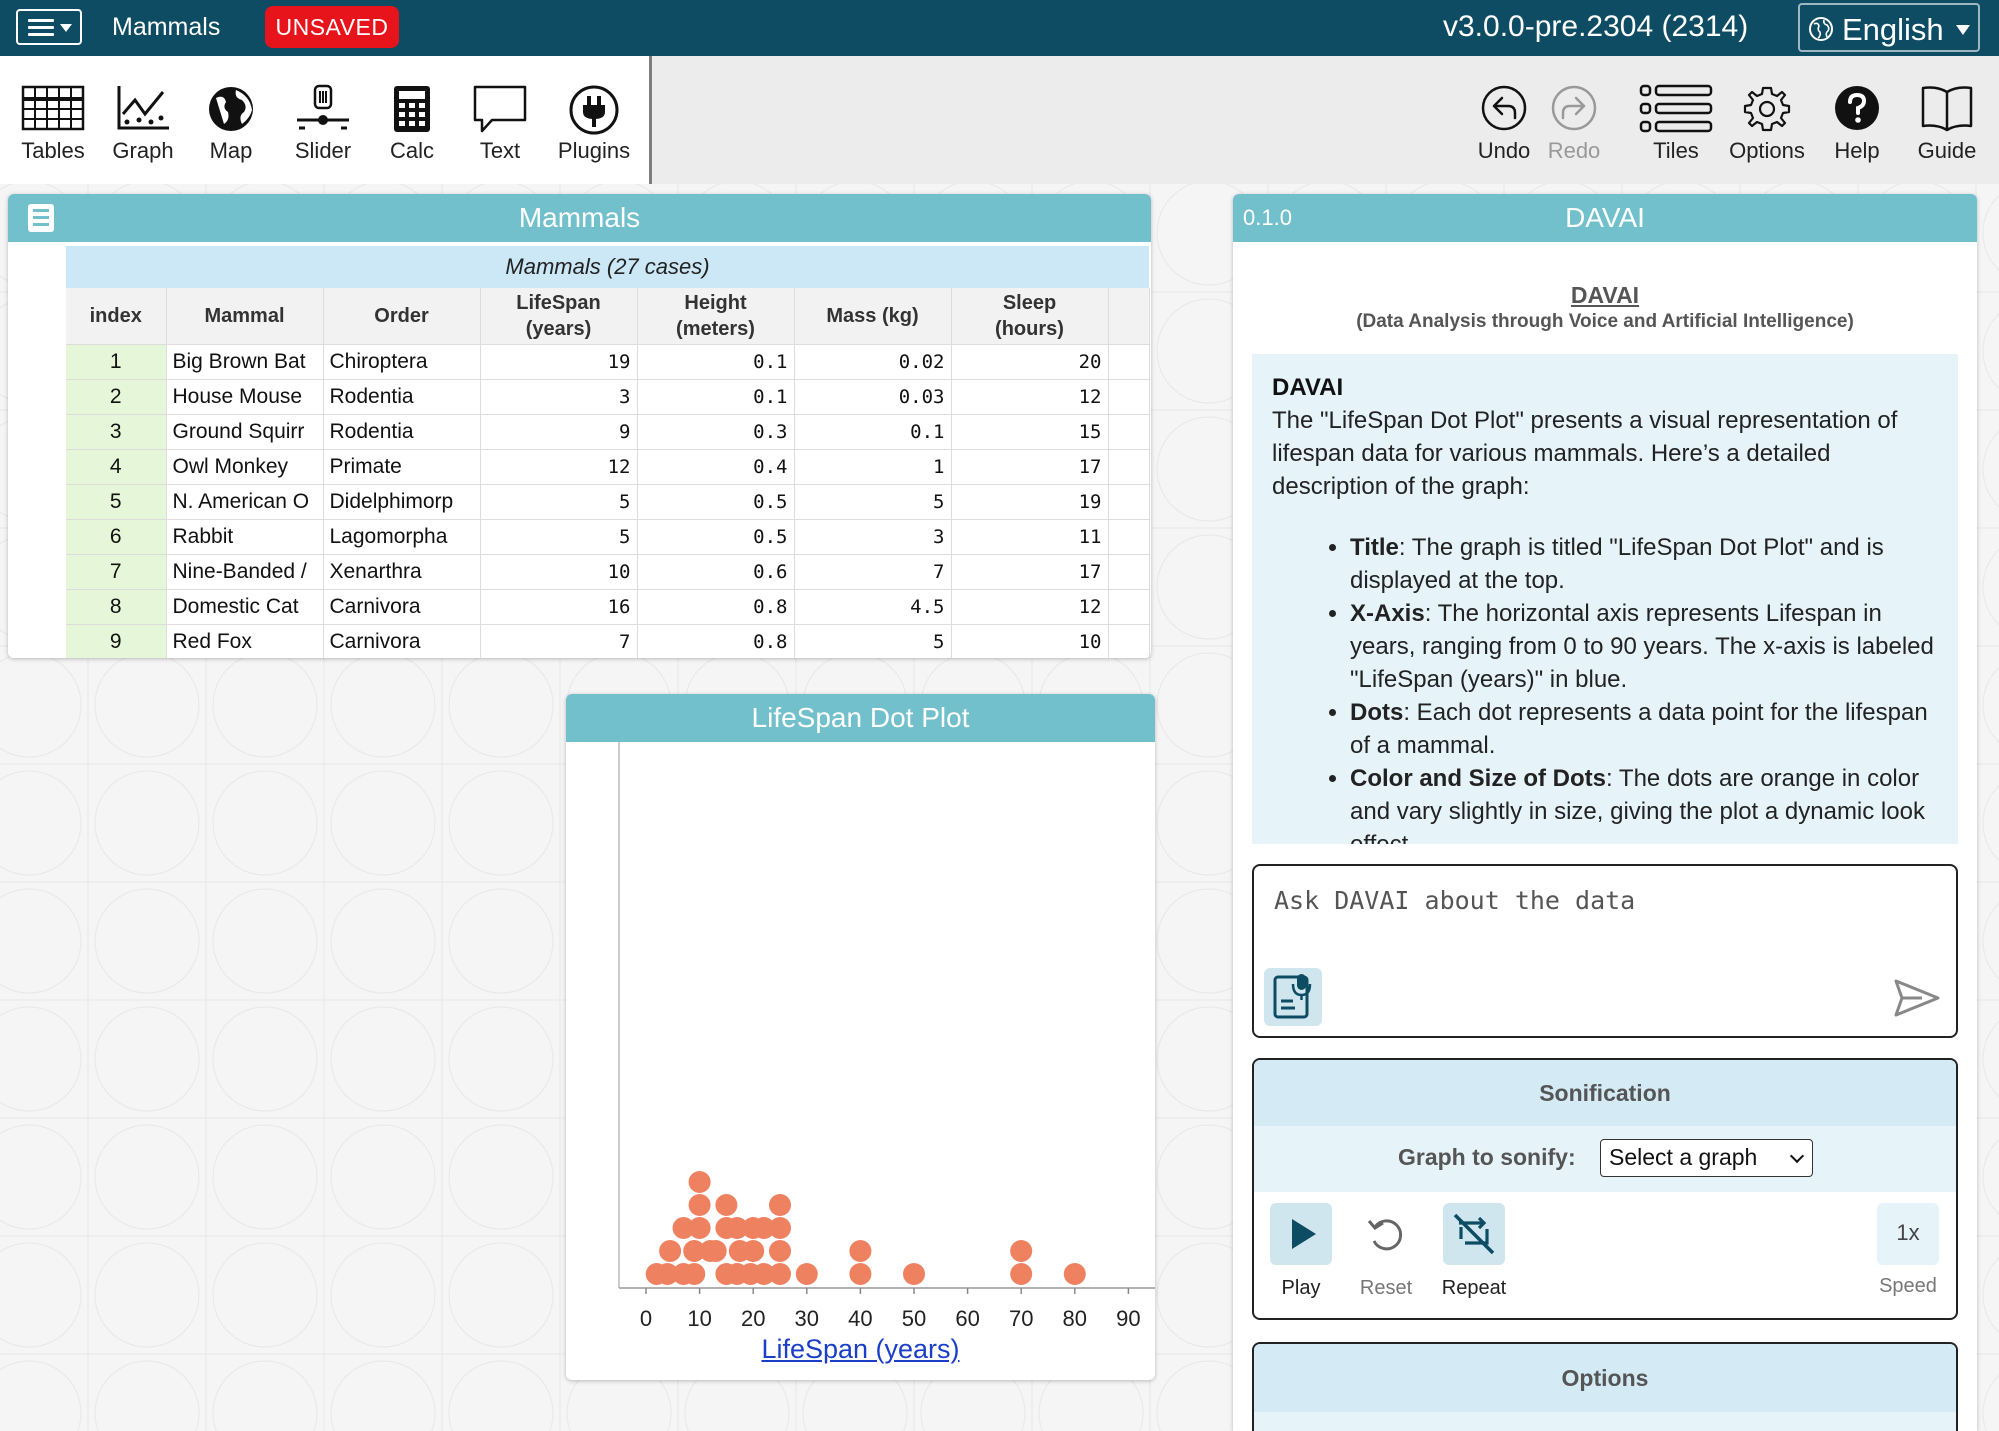  I want to click on table-cell: 11, so click(1030, 537).